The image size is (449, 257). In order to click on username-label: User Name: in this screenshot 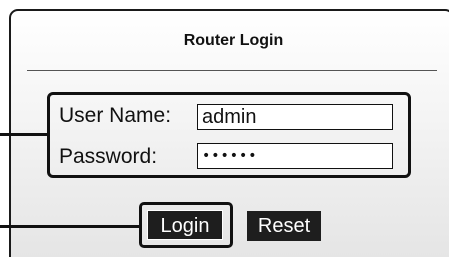, I will do `click(115, 115)`.